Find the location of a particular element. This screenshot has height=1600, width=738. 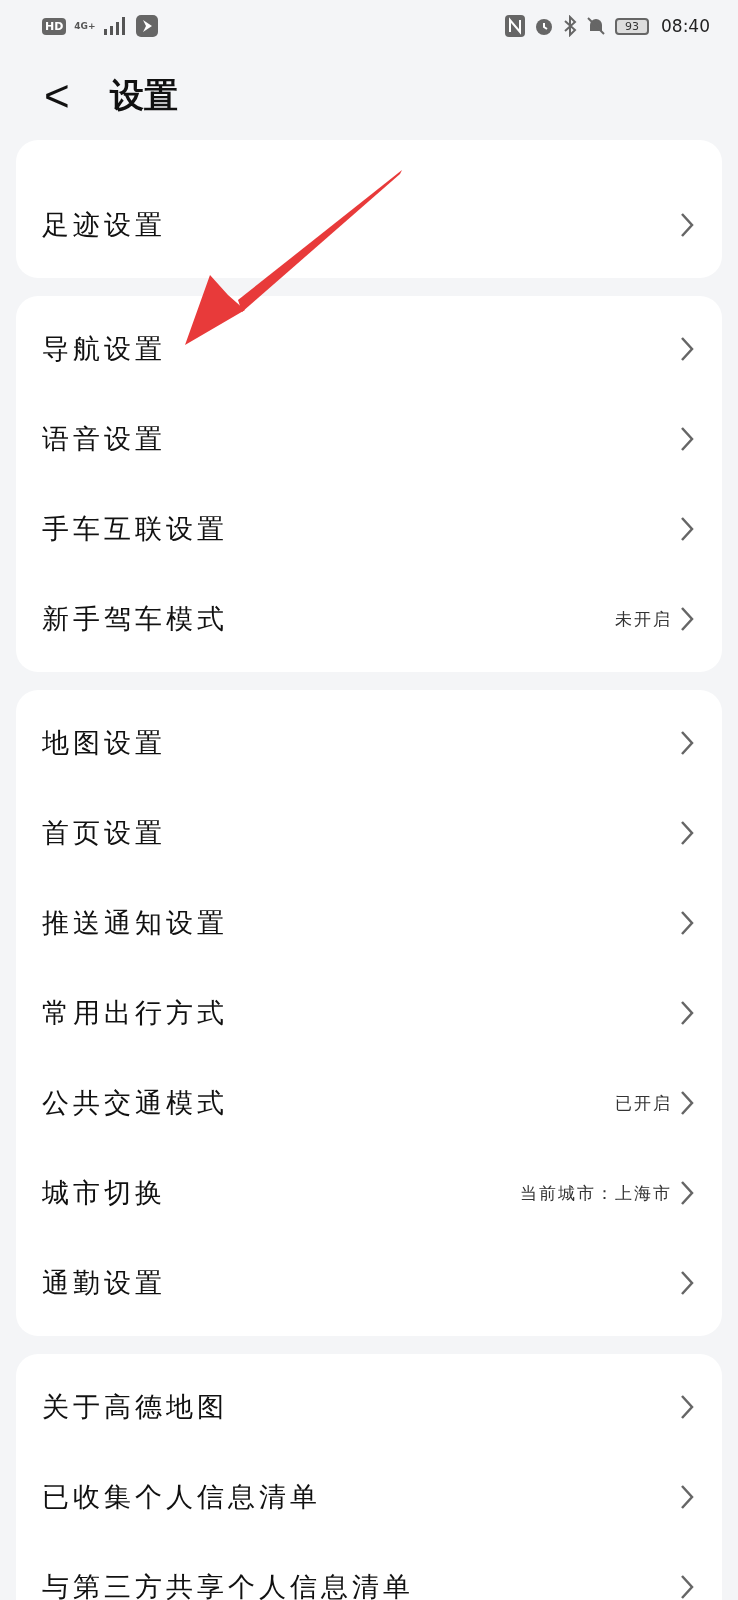

setting-label: 首页设置 is located at coordinates (361, 833).